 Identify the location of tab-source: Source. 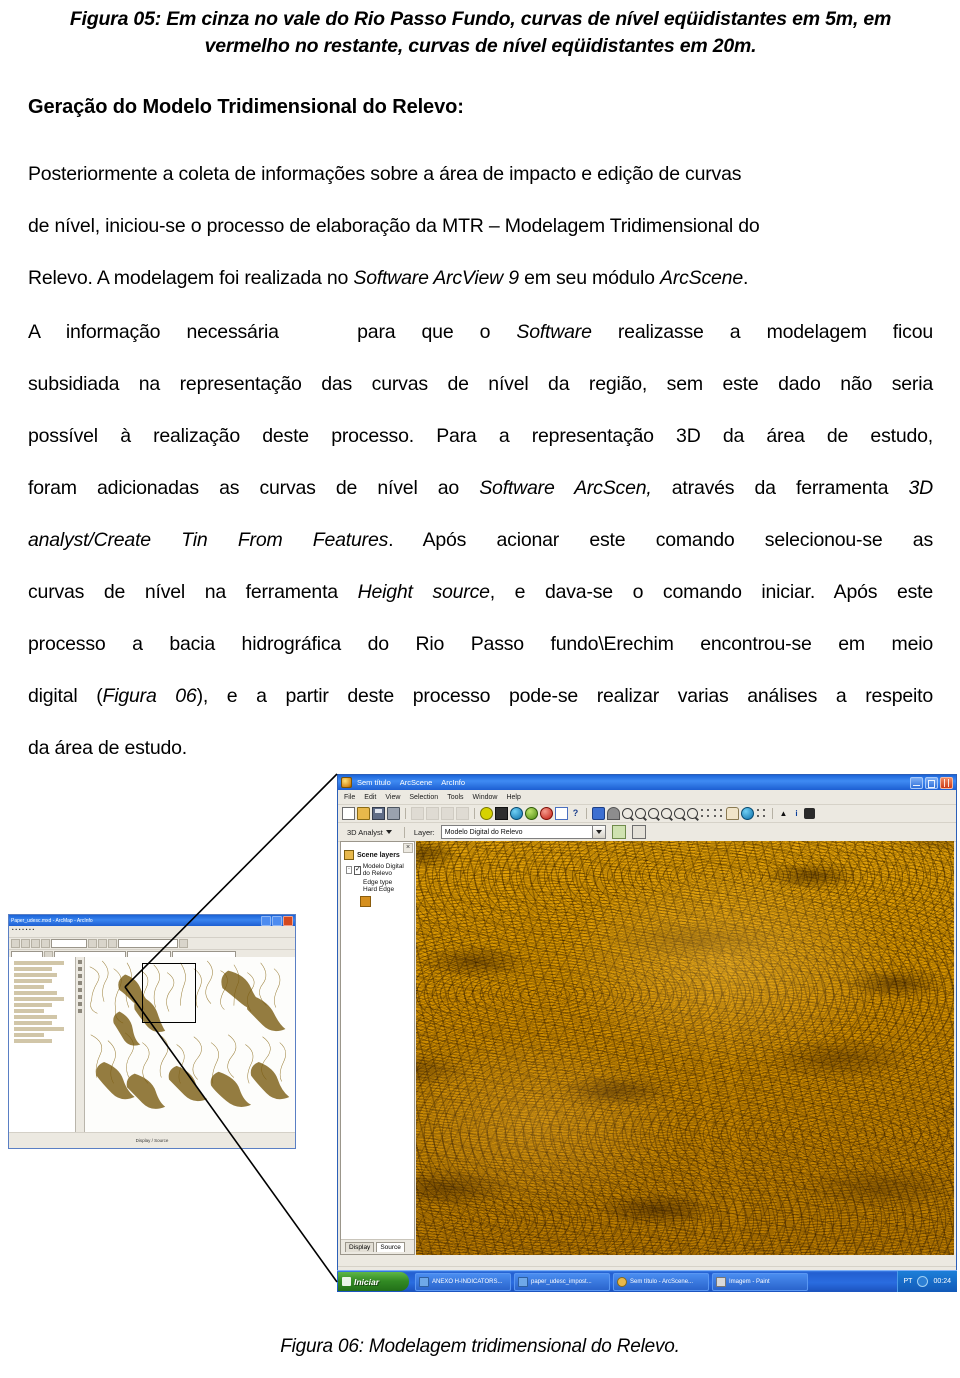
(390, 1247).